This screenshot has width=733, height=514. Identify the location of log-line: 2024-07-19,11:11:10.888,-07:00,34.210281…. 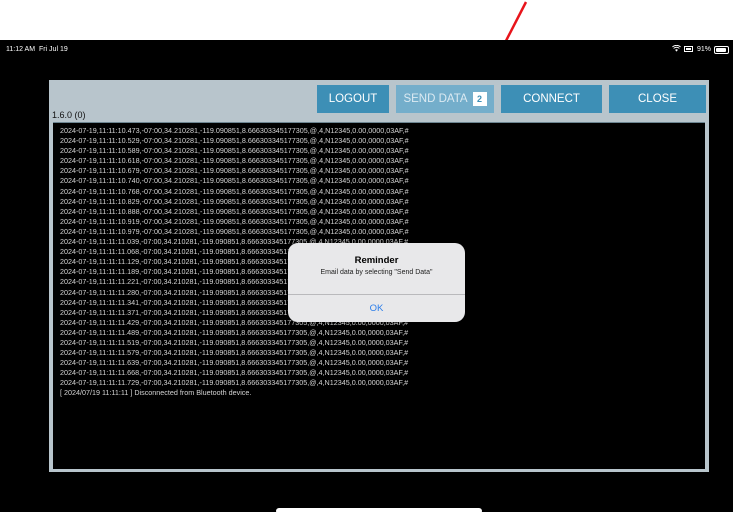
(234, 211).